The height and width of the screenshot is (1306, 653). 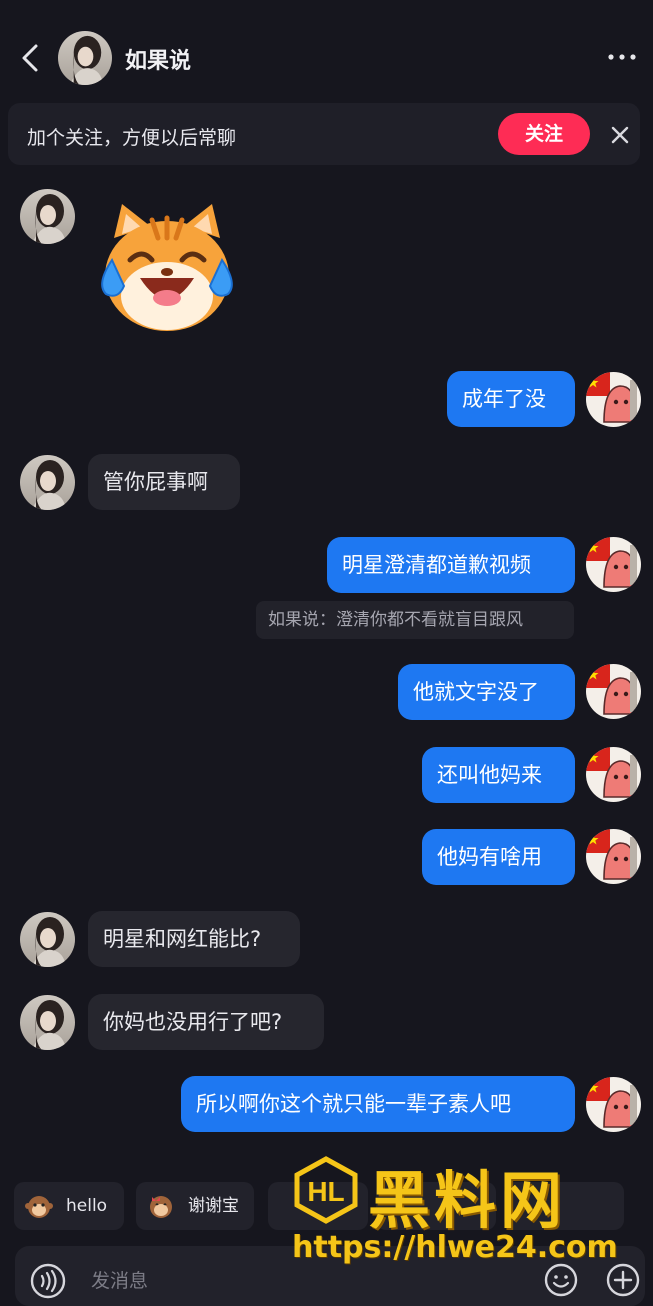 I want to click on watermark-logo-icon: HL, so click(x=326, y=1190).